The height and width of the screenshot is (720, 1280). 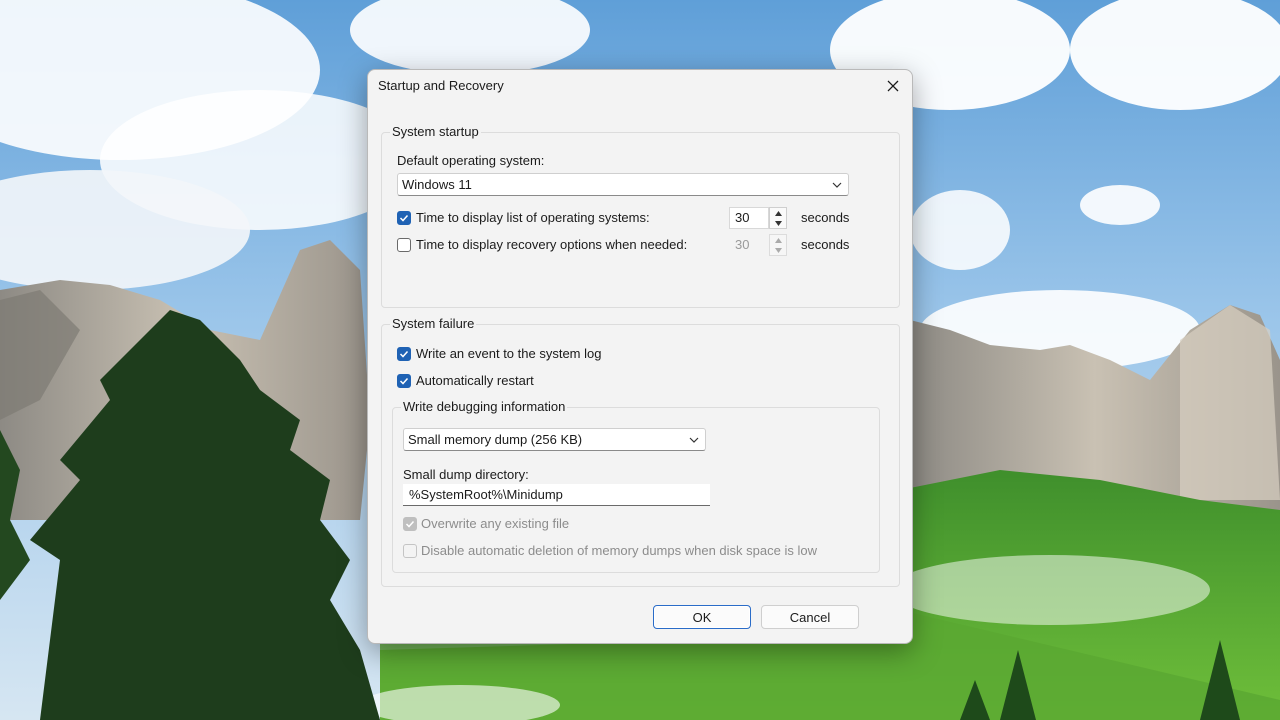 I want to click on display-list-checkbox, so click(x=404, y=218).